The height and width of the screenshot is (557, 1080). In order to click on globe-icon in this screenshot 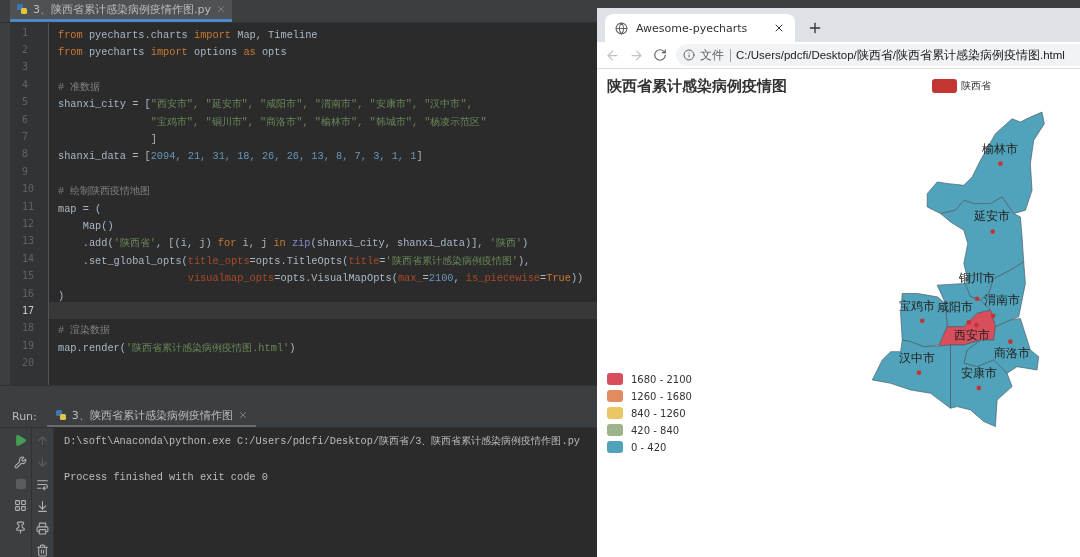, I will do `click(621, 28)`.